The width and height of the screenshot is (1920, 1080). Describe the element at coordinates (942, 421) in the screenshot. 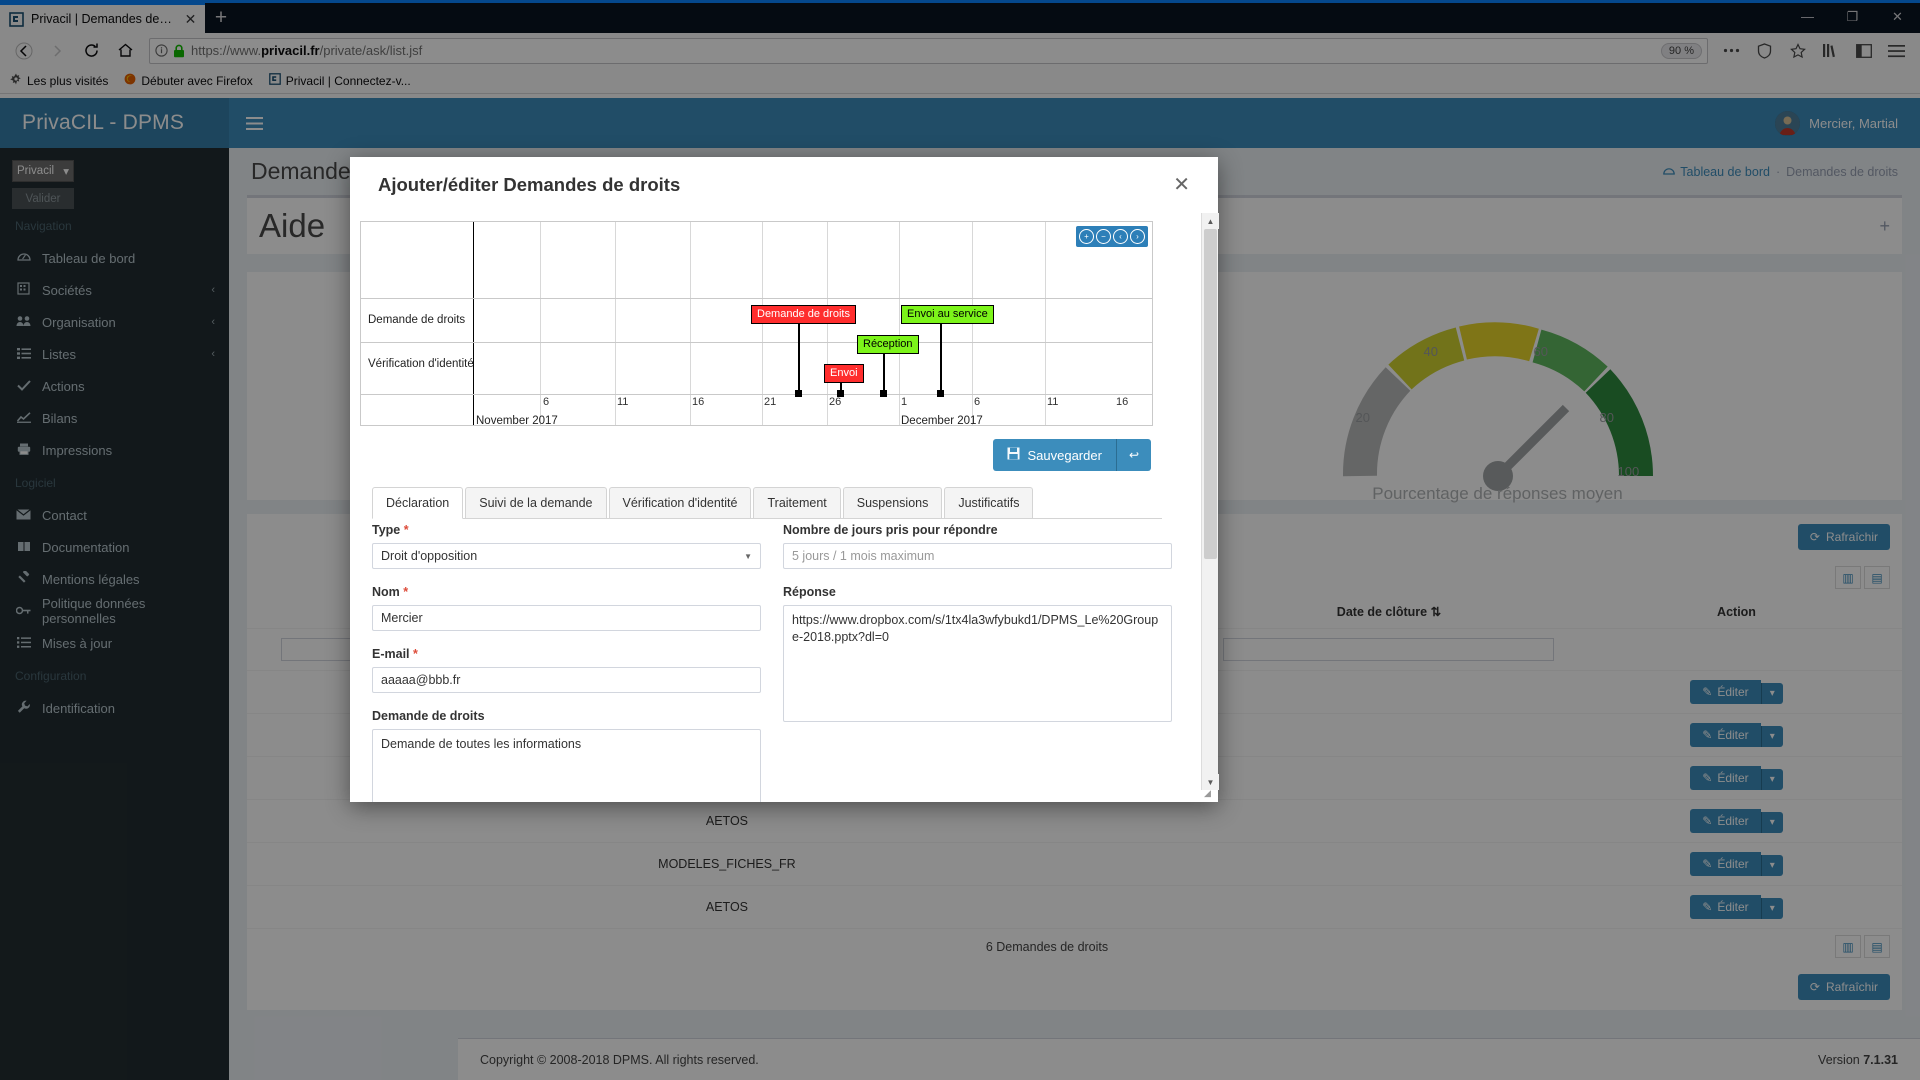

I see `gantt-month-label: December 2017` at that location.